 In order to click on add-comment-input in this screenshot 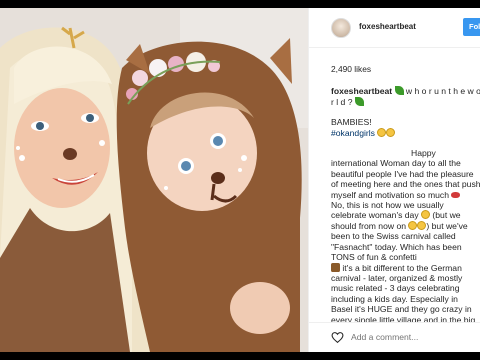, I will do `click(406, 337)`.